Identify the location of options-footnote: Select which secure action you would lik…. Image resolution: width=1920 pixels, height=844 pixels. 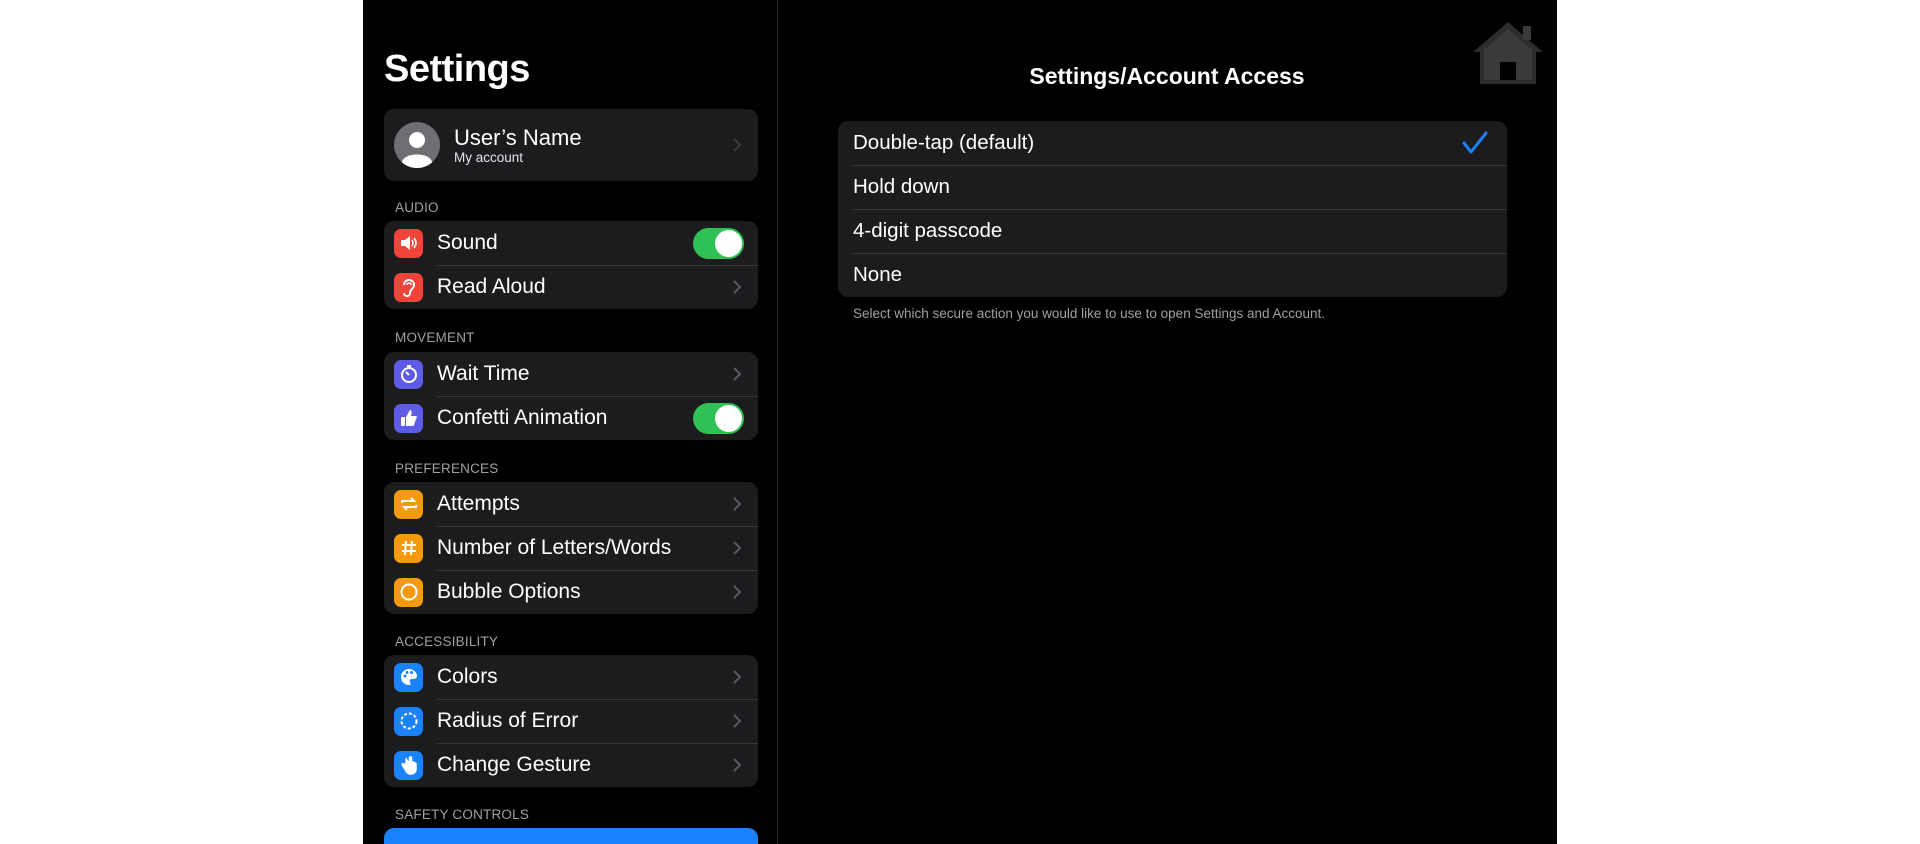
(1089, 313).